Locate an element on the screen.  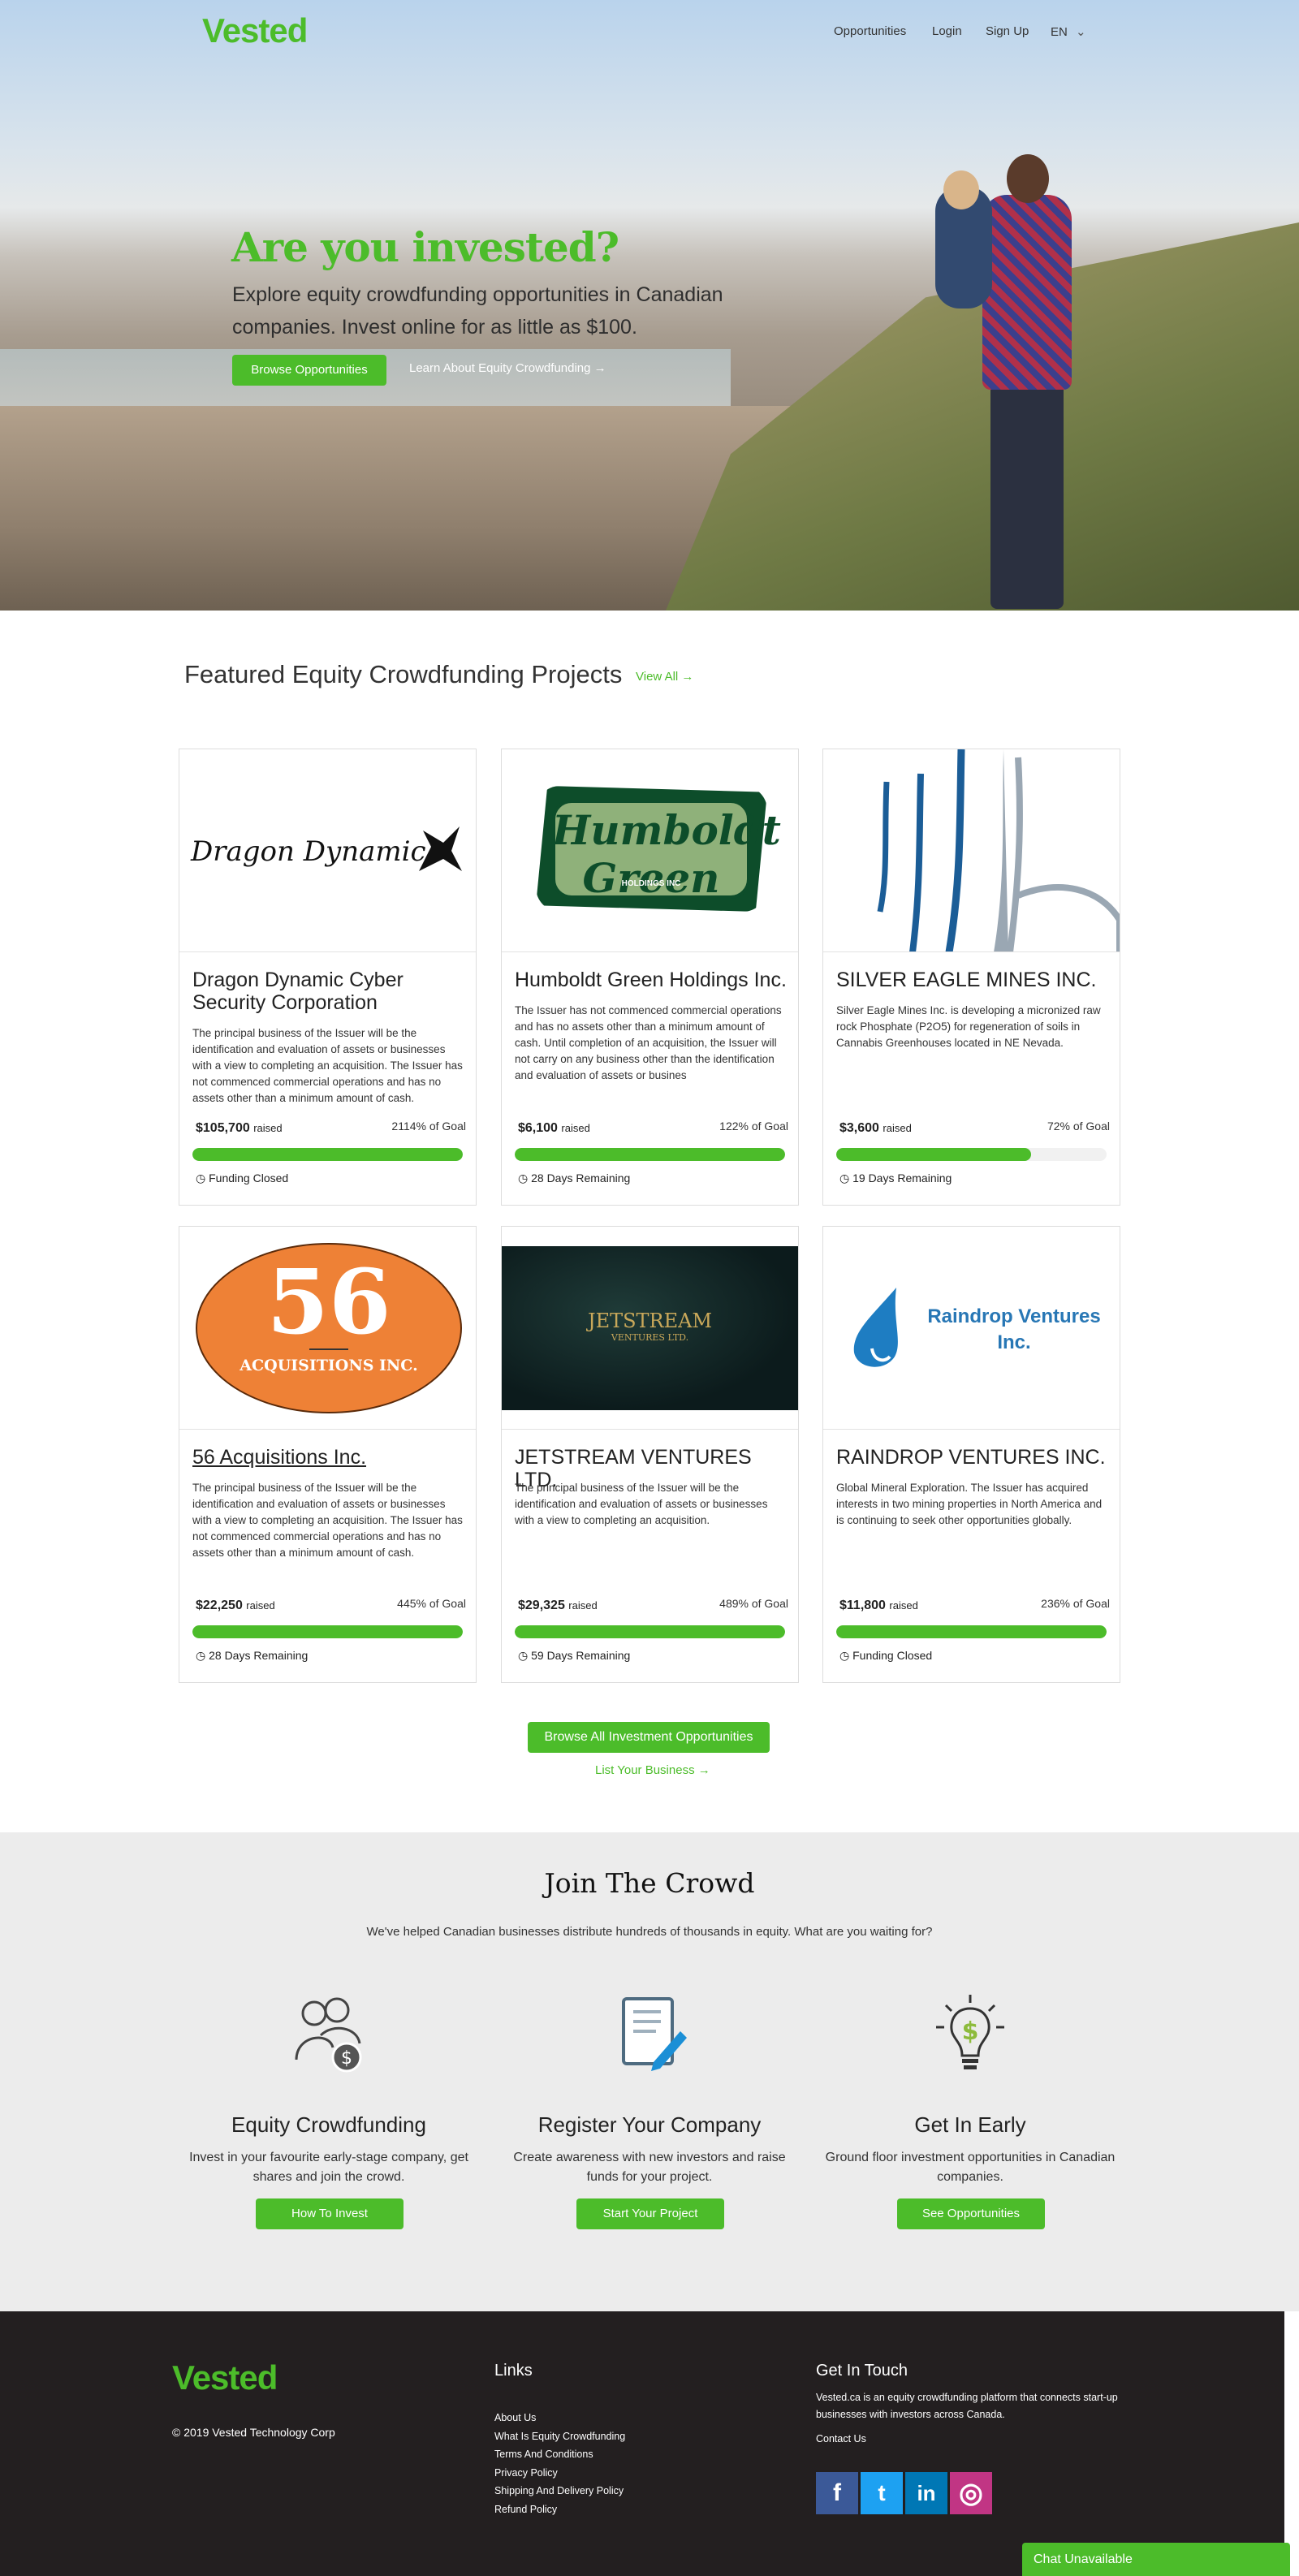
linkedin-icon: in is located at coordinates (926, 2493).